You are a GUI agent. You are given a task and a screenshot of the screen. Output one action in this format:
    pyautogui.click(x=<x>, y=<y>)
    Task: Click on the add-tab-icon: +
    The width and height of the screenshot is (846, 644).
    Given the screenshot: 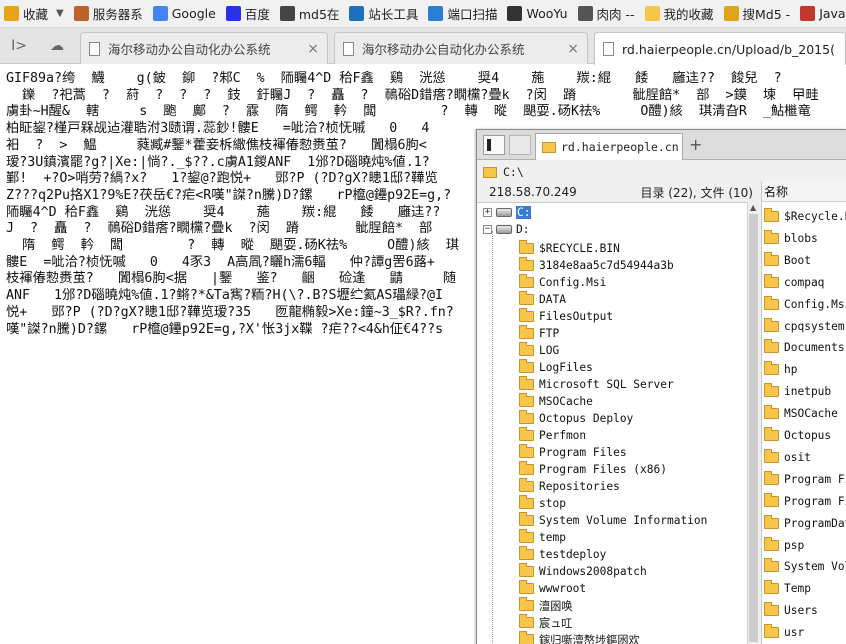 What is the action you would take?
    pyautogui.click(x=695, y=144)
    